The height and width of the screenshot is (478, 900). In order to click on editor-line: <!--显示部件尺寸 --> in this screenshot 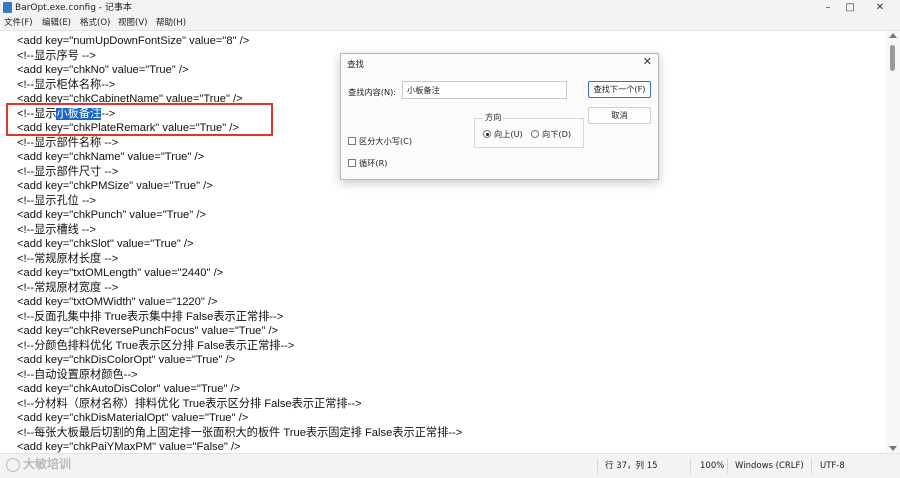, I will do `click(67, 172)`.